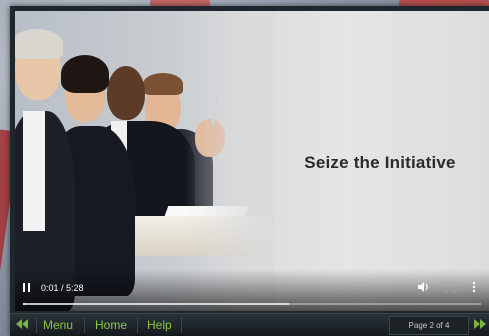 This screenshot has height=336, width=489. I want to click on time-display: 0:01 / 5:28, so click(62, 288).